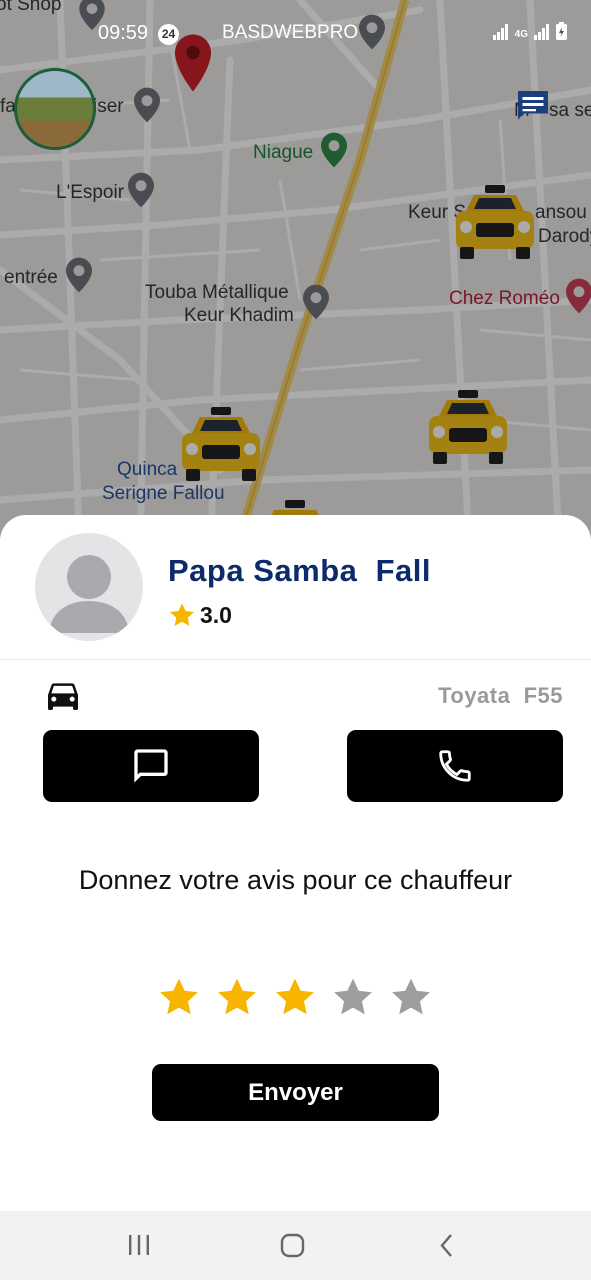 This screenshot has width=591, height=1280. What do you see at coordinates (564, 236) in the screenshot?
I see `map-label: Darody` at bounding box center [564, 236].